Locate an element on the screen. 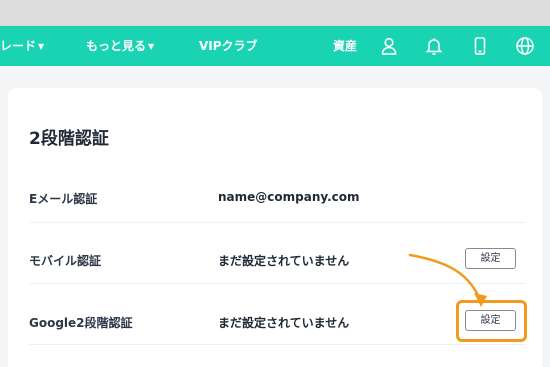  mobile-auth-status: まだ設定されていません is located at coordinates (284, 261).